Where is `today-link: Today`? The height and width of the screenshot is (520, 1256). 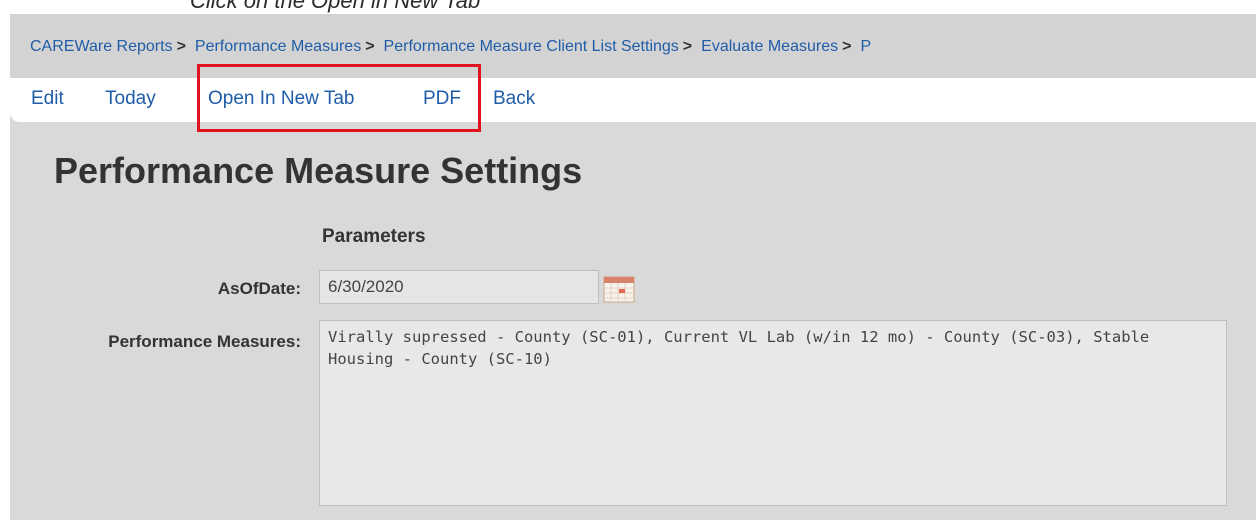
today-link: Today is located at coordinates (130, 99).